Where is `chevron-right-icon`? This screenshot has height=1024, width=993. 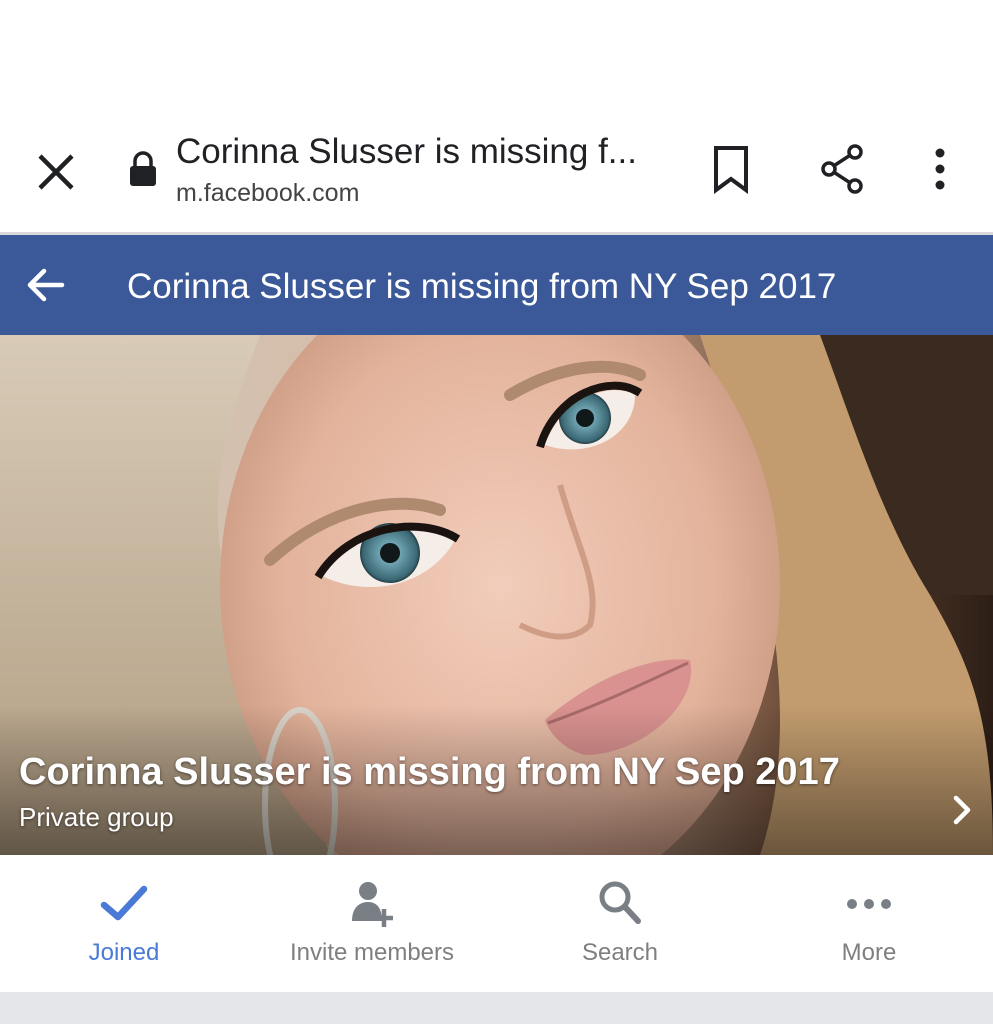 chevron-right-icon is located at coordinates (962, 810).